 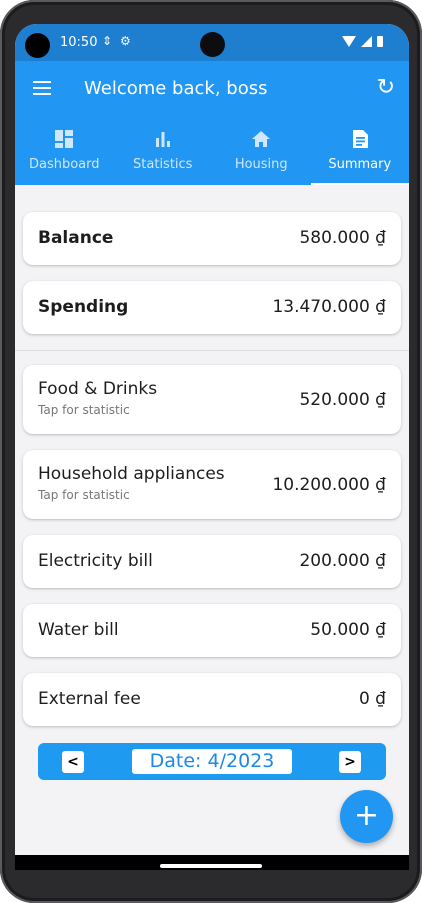 I want to click on app-title: Welcome back, boss, so click(x=176, y=88).